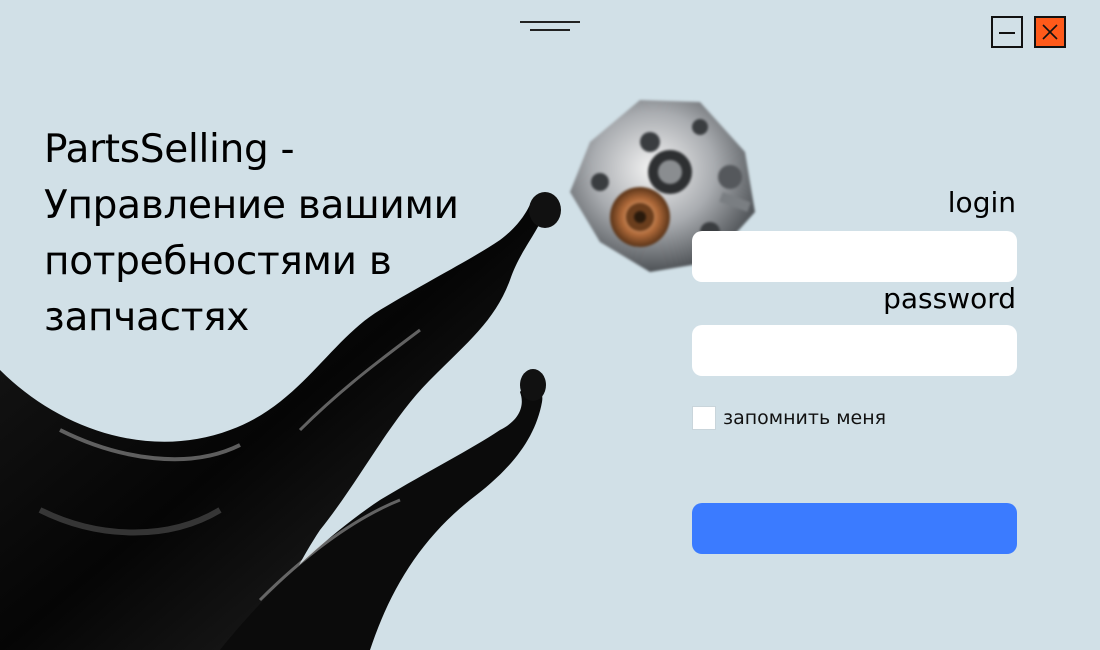 This screenshot has width=1100, height=650. What do you see at coordinates (704, 418) in the screenshot?
I see `remember-me-checkbox` at bounding box center [704, 418].